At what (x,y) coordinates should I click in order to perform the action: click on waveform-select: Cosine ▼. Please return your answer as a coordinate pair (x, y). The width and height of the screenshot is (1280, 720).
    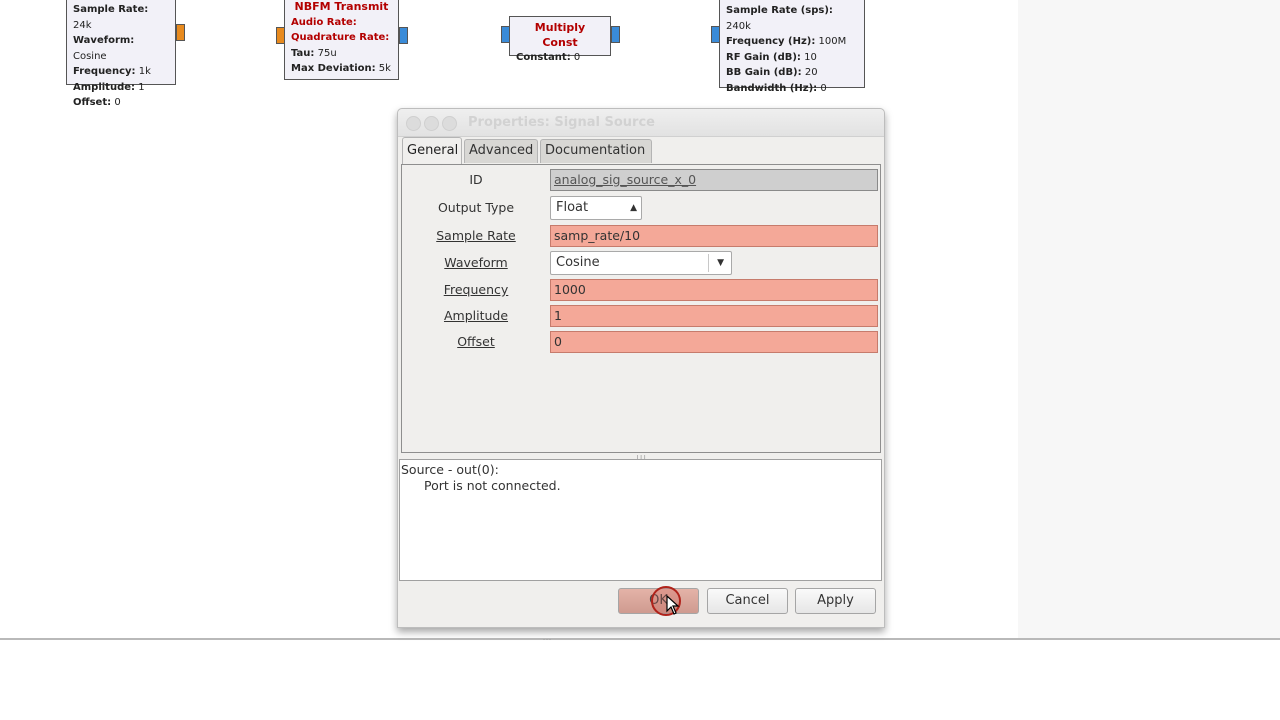
    Looking at the image, I should click on (641, 263).